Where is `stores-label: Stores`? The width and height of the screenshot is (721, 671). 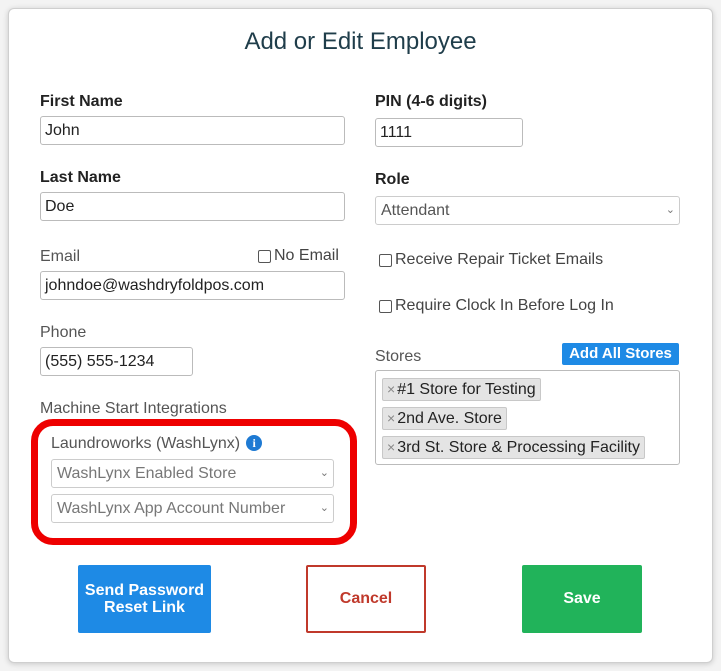 stores-label: Stores is located at coordinates (398, 356).